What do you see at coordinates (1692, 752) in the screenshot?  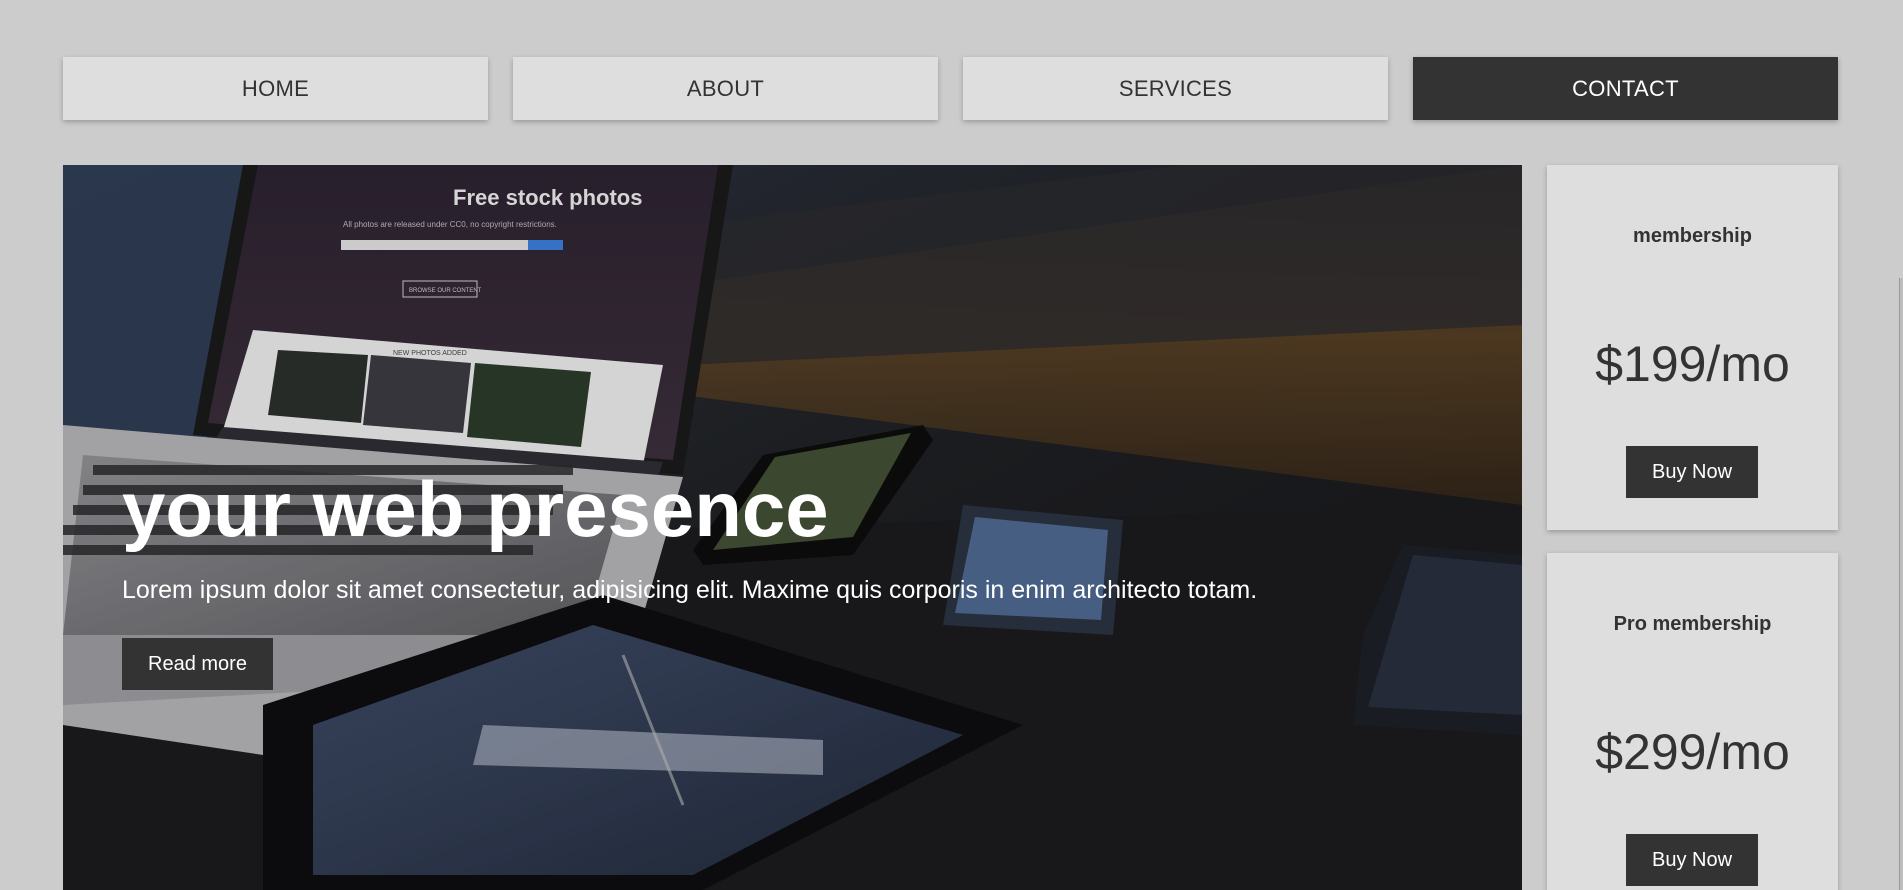 I see `card-price: $299/mo` at bounding box center [1692, 752].